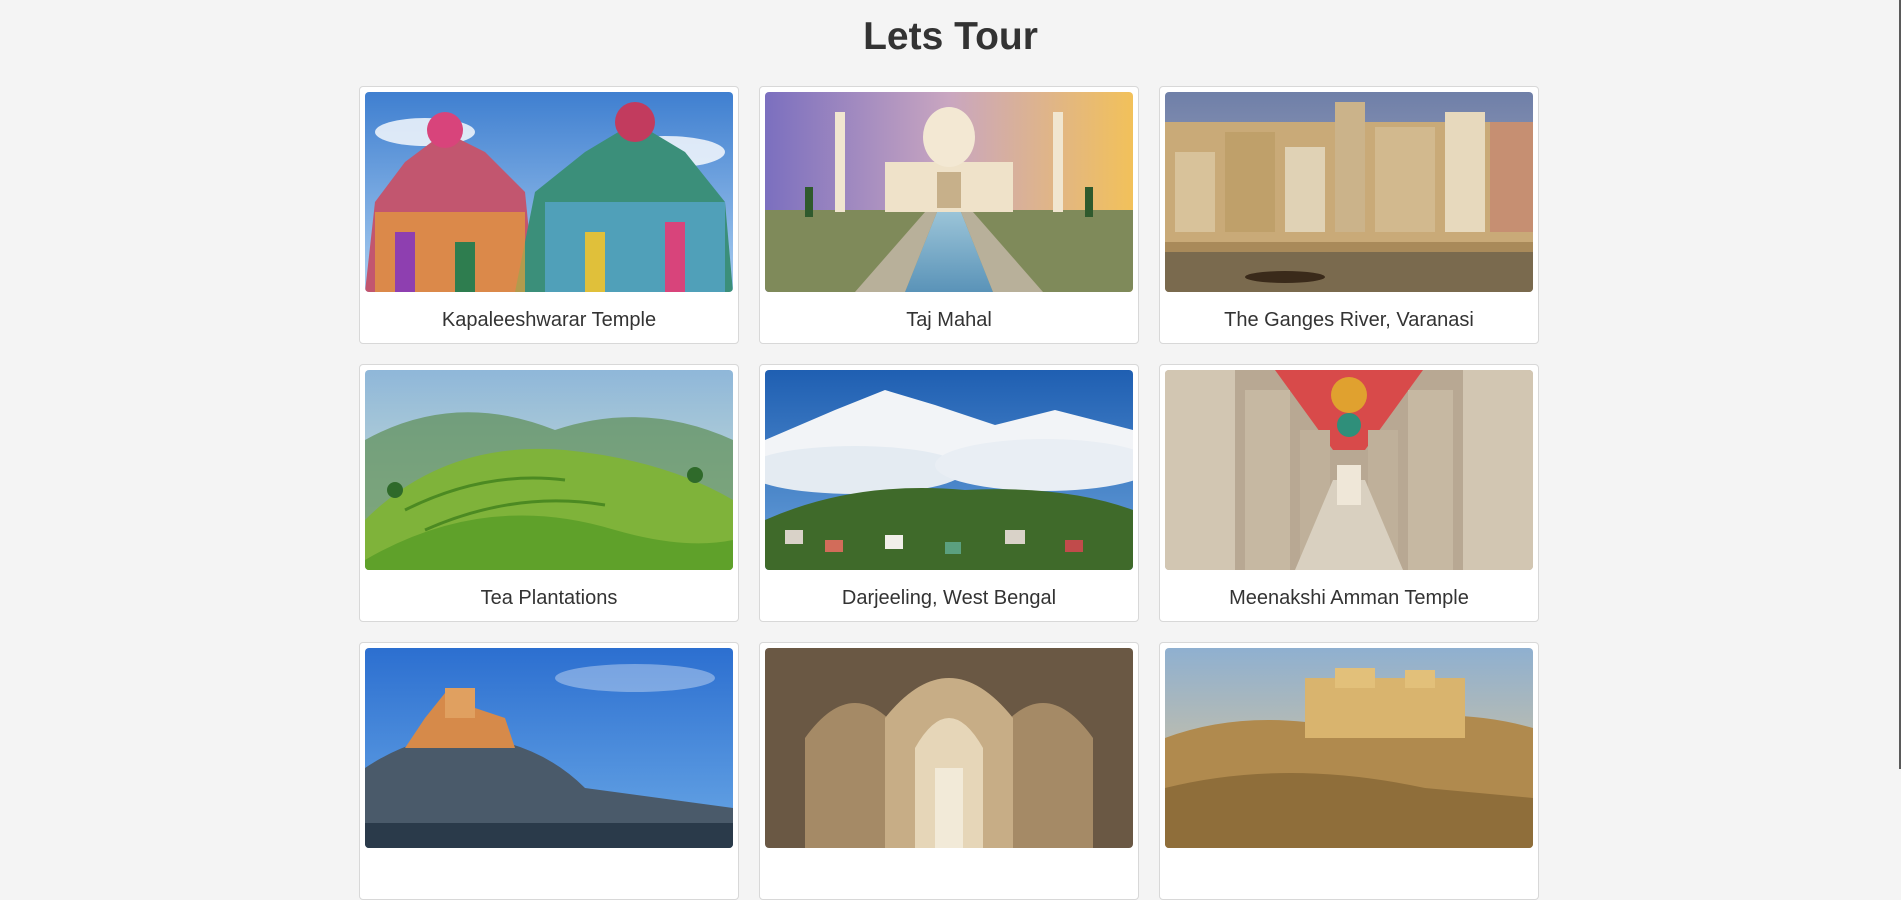 Image resolution: width=1901 pixels, height=900 pixels. What do you see at coordinates (549, 748) in the screenshot?
I see `hilltop-fort-image` at bounding box center [549, 748].